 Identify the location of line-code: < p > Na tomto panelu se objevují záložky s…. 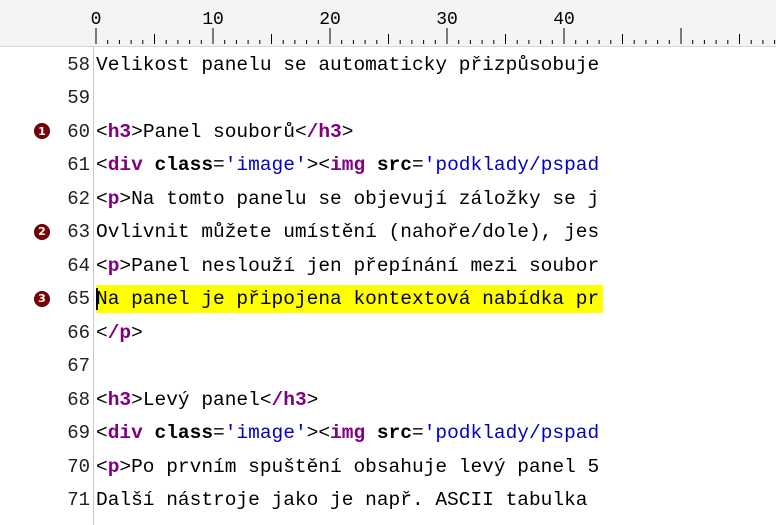
(349, 199).